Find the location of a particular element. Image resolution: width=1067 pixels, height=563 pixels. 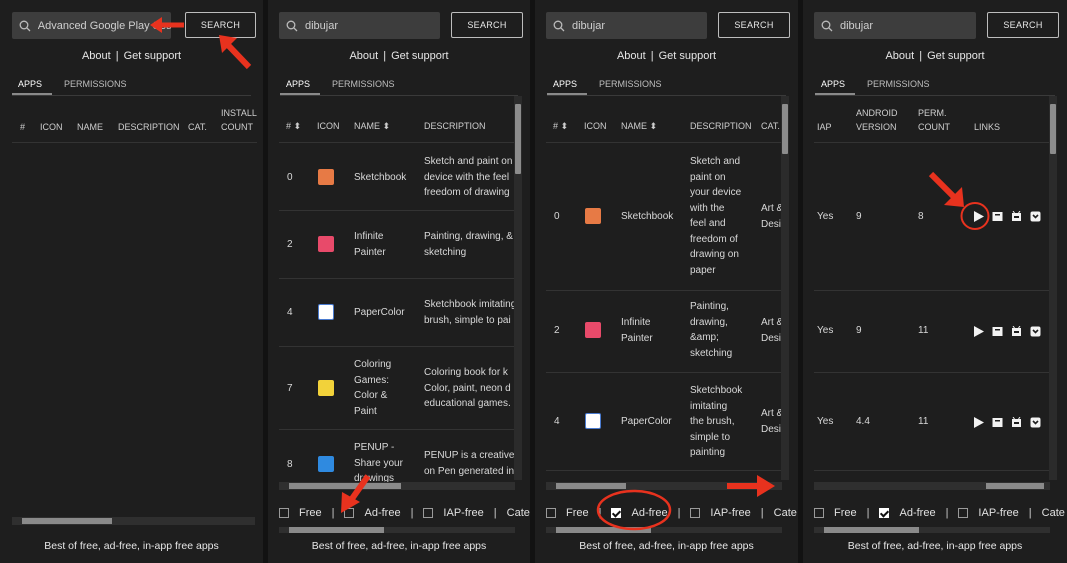

col-header-name: NAME is located at coordinates (90, 127).